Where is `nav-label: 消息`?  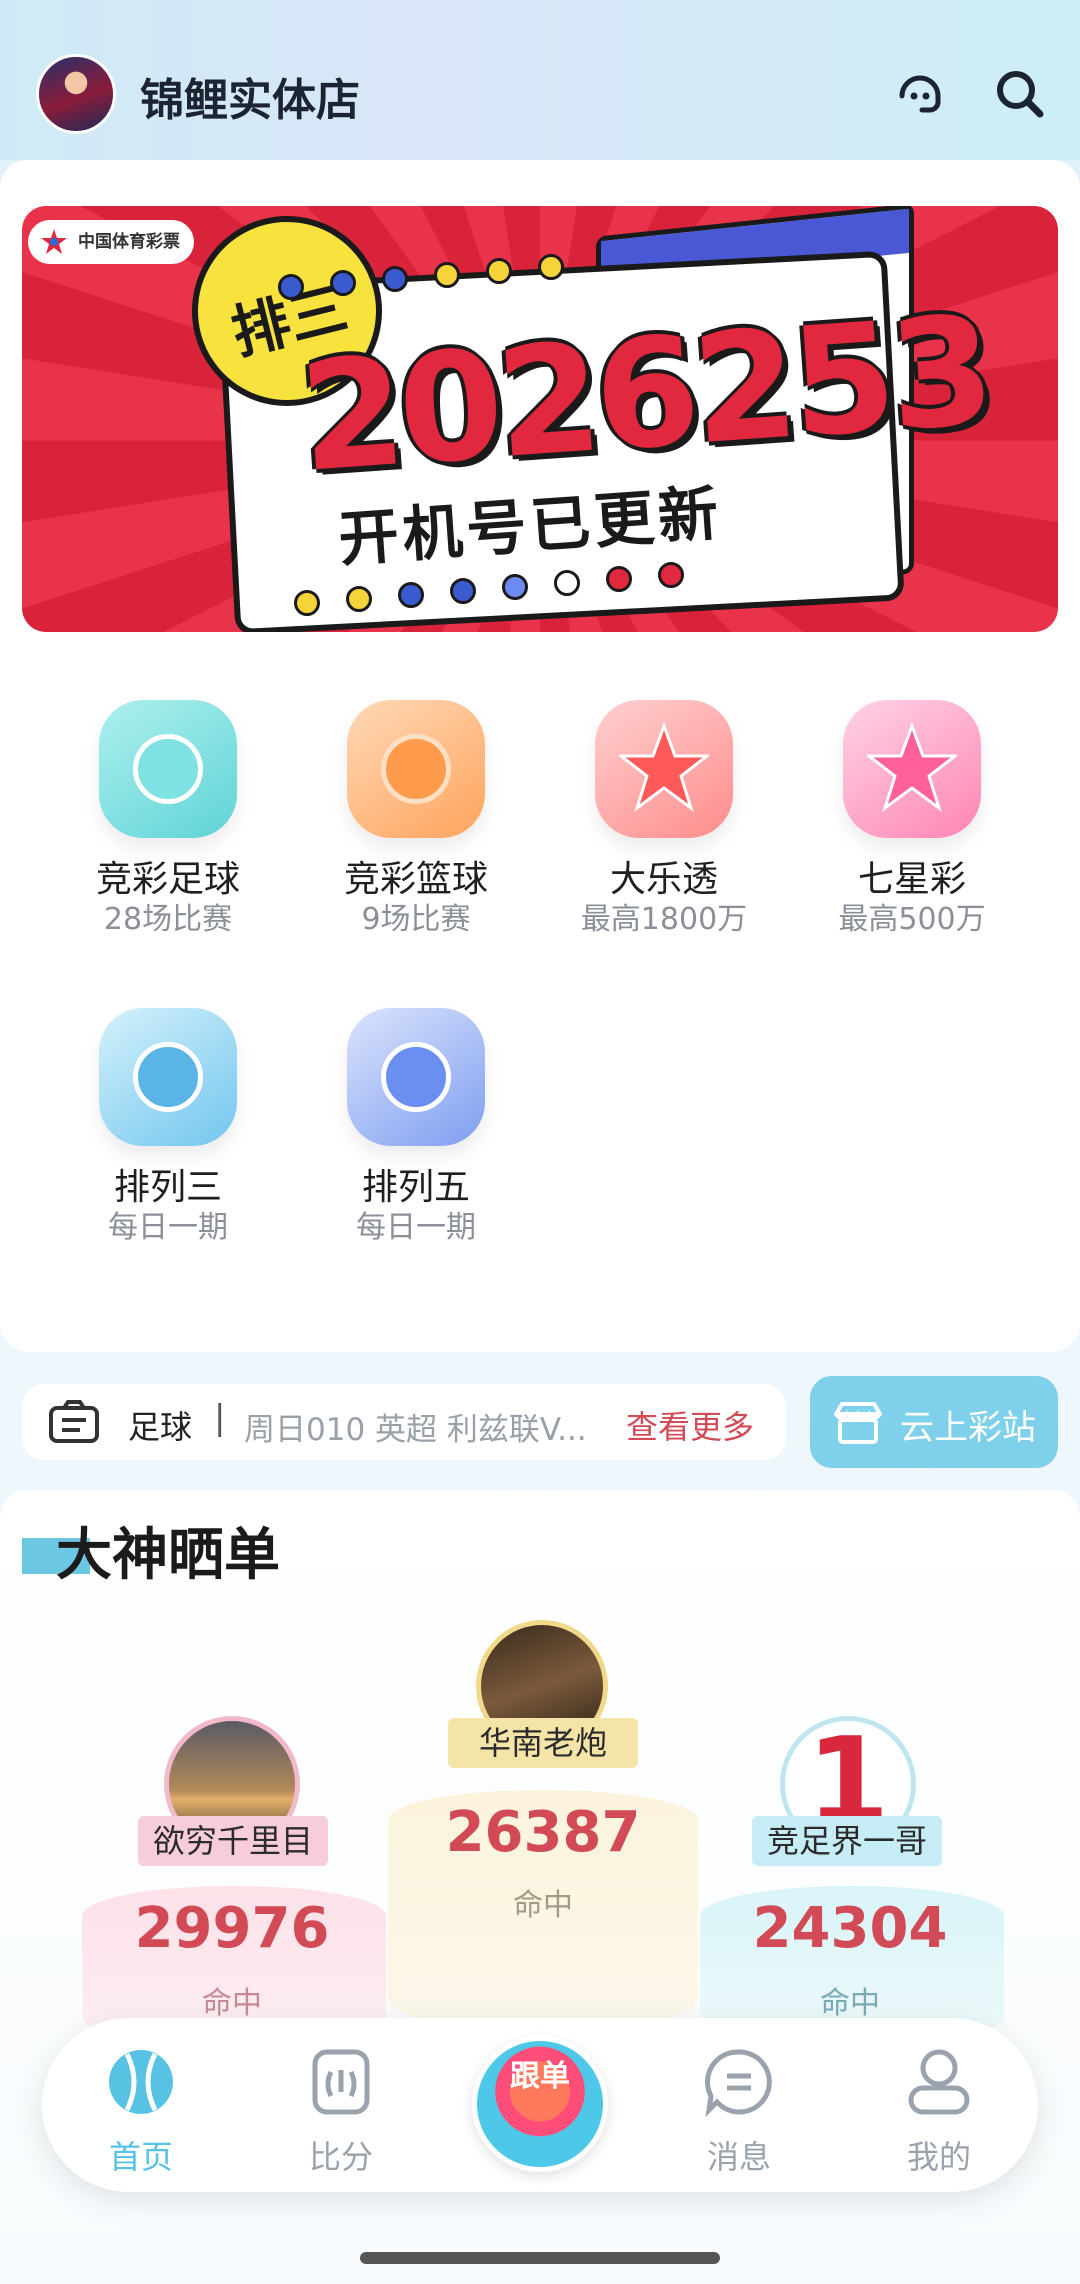 nav-label: 消息 is located at coordinates (738, 2157).